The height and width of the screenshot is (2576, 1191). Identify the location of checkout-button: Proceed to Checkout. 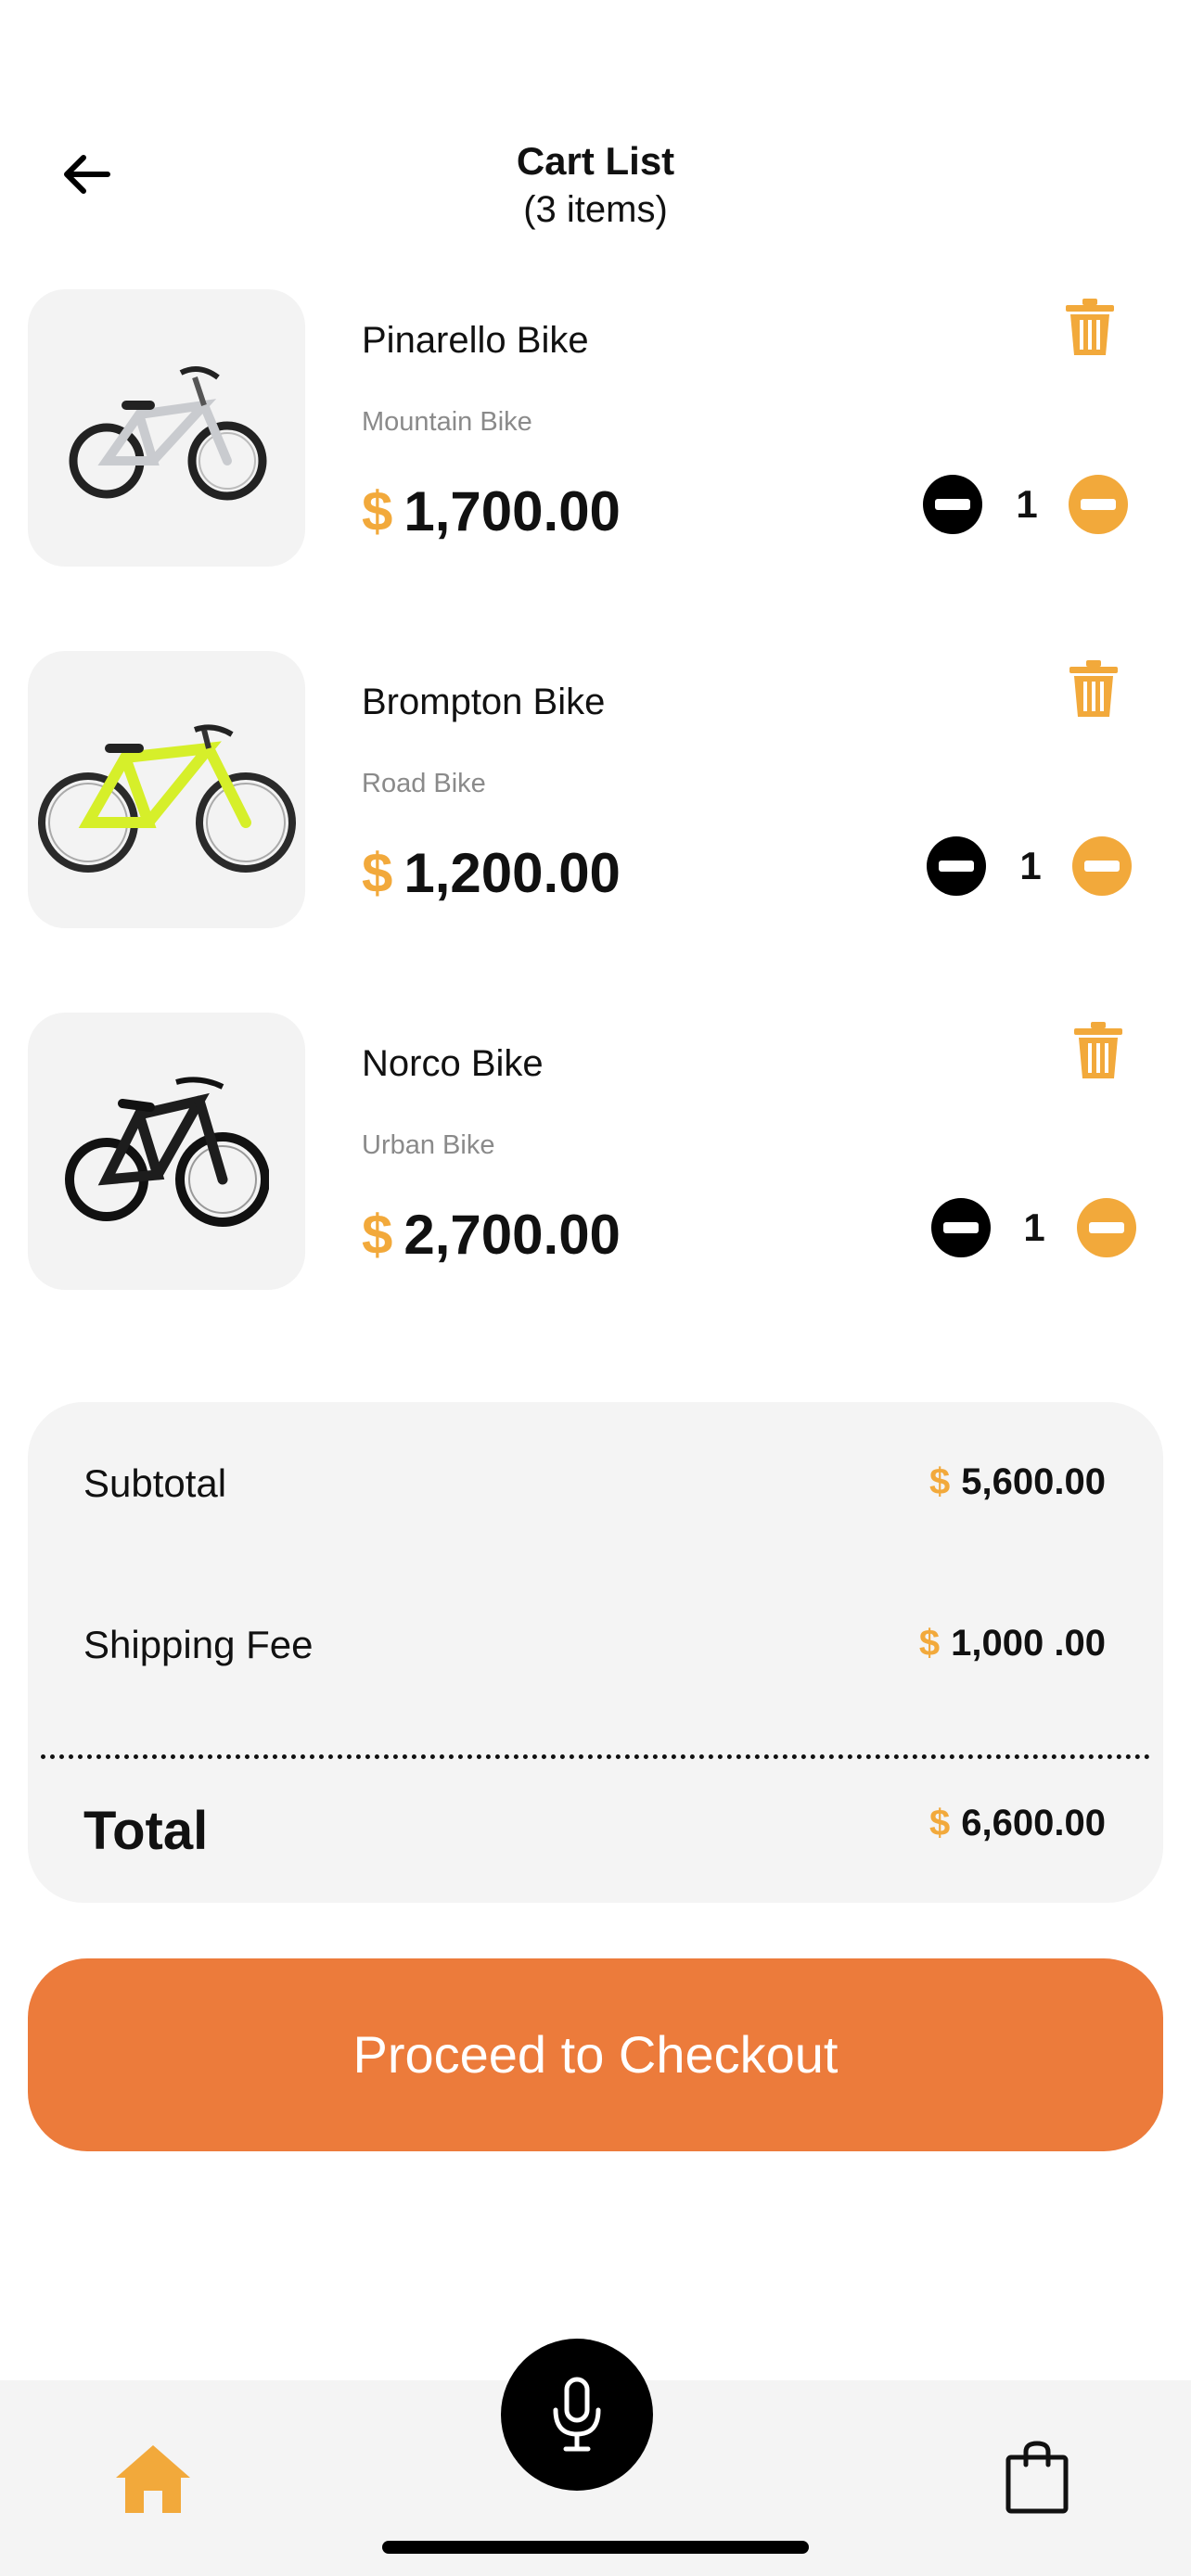
(595, 2054).